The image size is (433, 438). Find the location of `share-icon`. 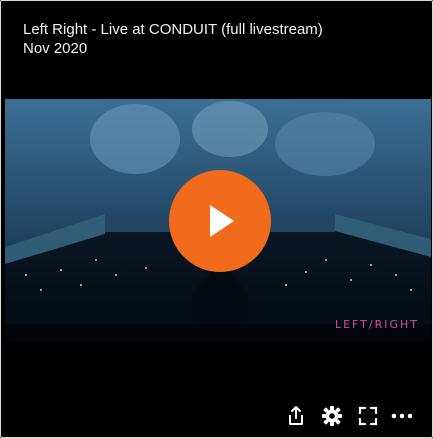

share-icon is located at coordinates (296, 415).